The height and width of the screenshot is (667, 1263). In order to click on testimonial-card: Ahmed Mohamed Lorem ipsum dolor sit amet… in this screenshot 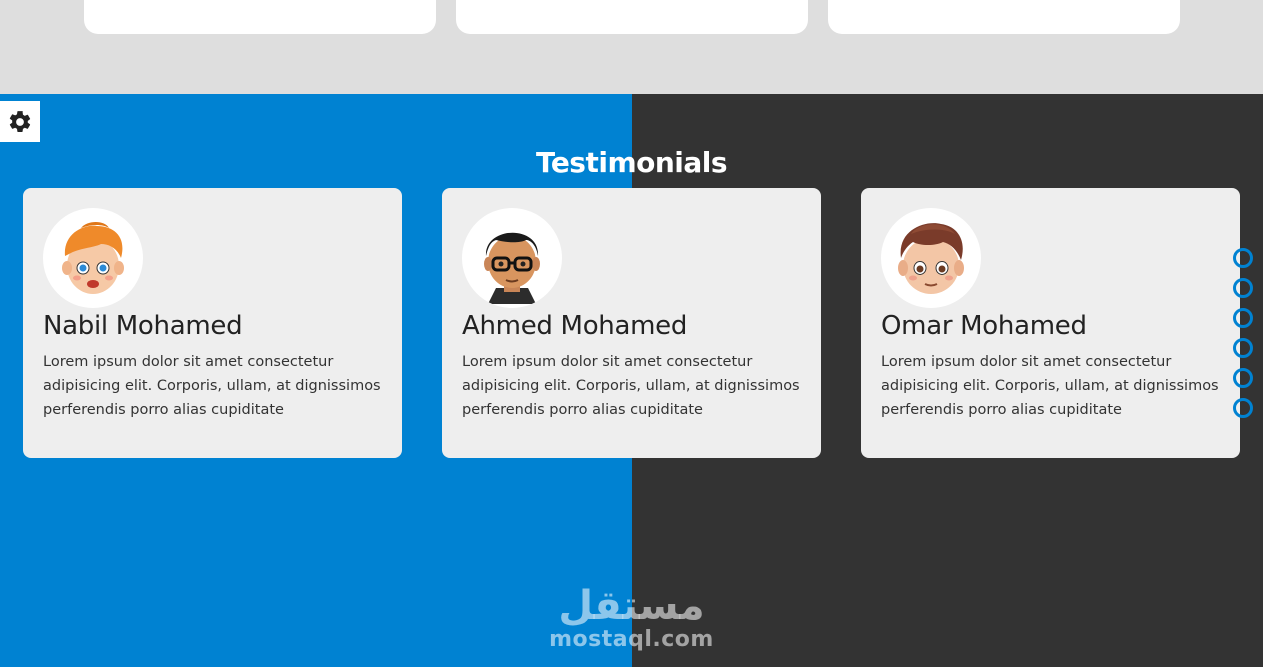, I will do `click(631, 323)`.